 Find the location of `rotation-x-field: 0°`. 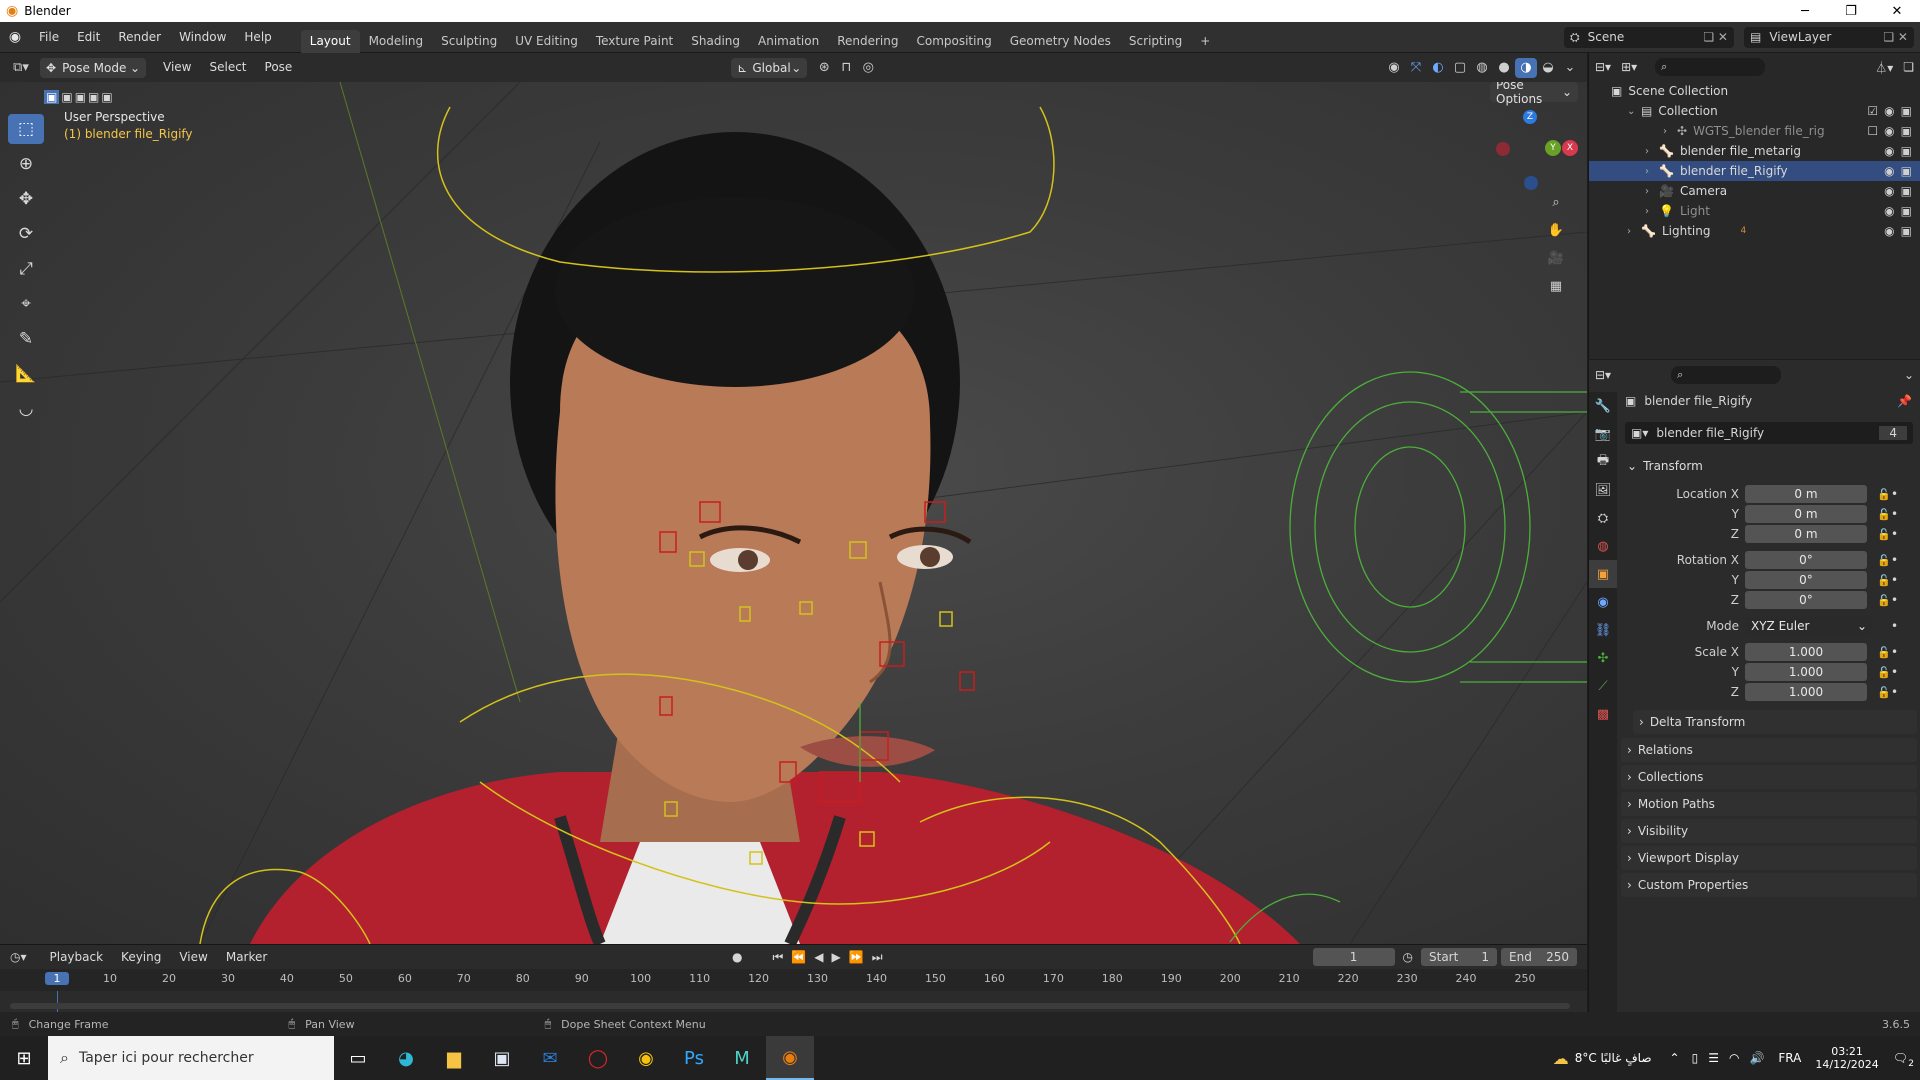

rotation-x-field: 0° is located at coordinates (1806, 560).